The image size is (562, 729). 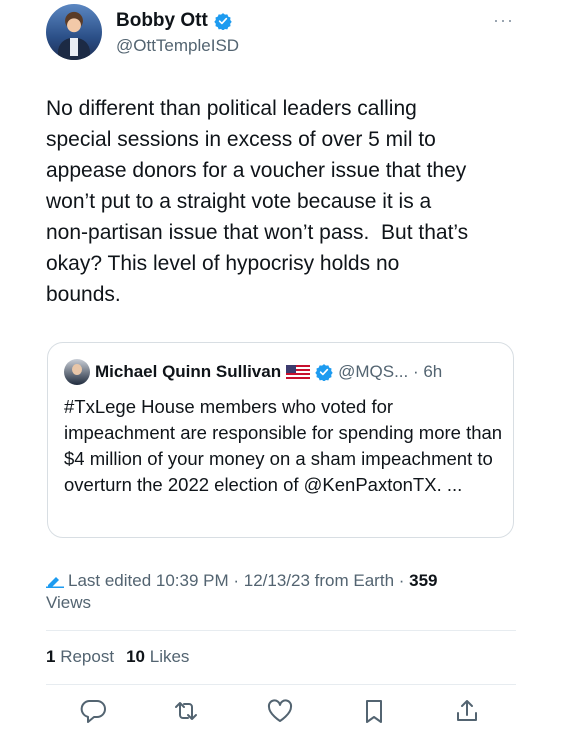 I want to click on share-icon, so click(x=467, y=710).